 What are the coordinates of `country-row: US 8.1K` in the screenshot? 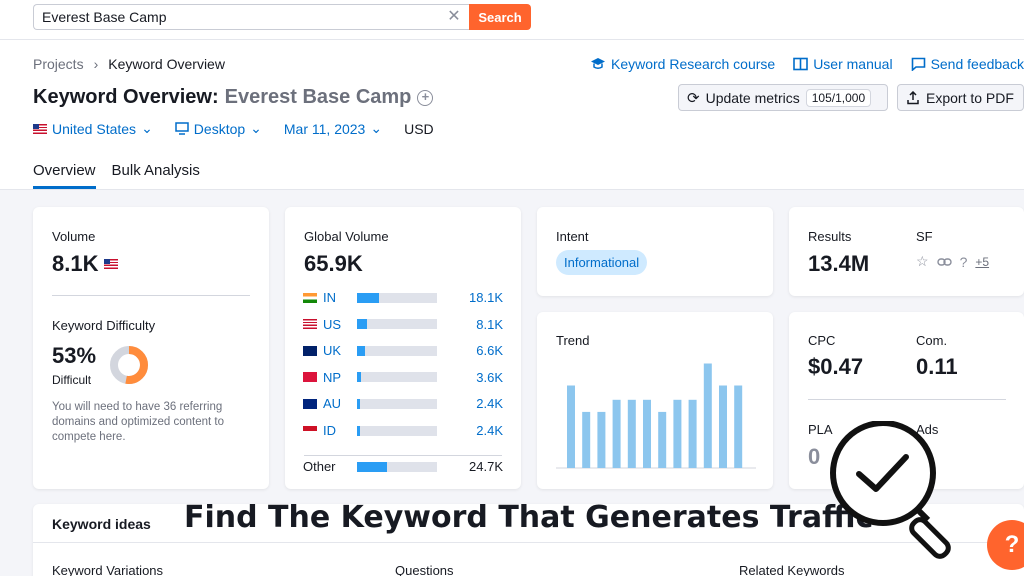 It's located at (403, 324).